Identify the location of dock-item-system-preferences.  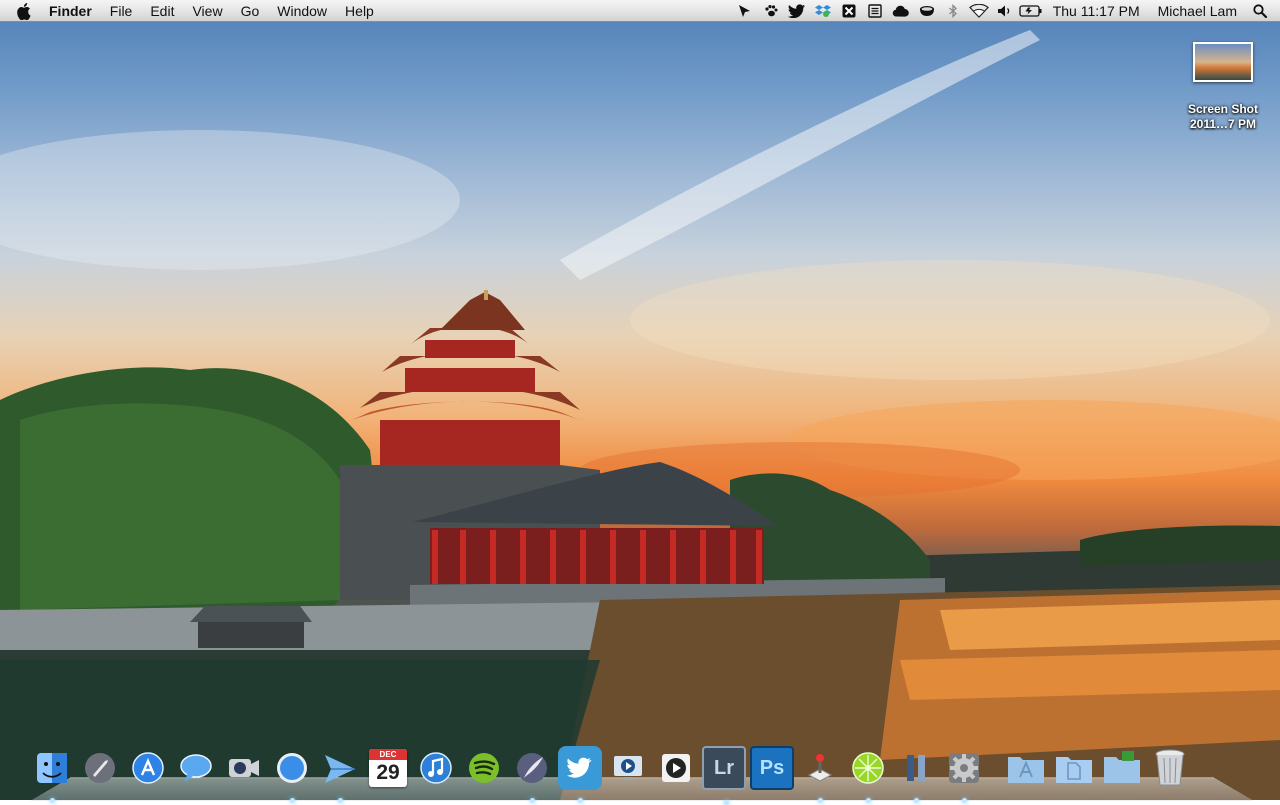
(964, 774).